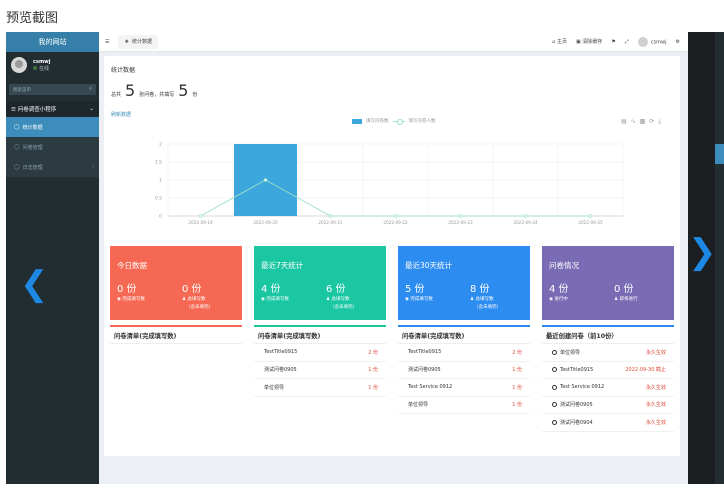 Image resolution: width=724 pixels, height=489 pixels. I want to click on search-icon: ⚲, so click(90, 89).